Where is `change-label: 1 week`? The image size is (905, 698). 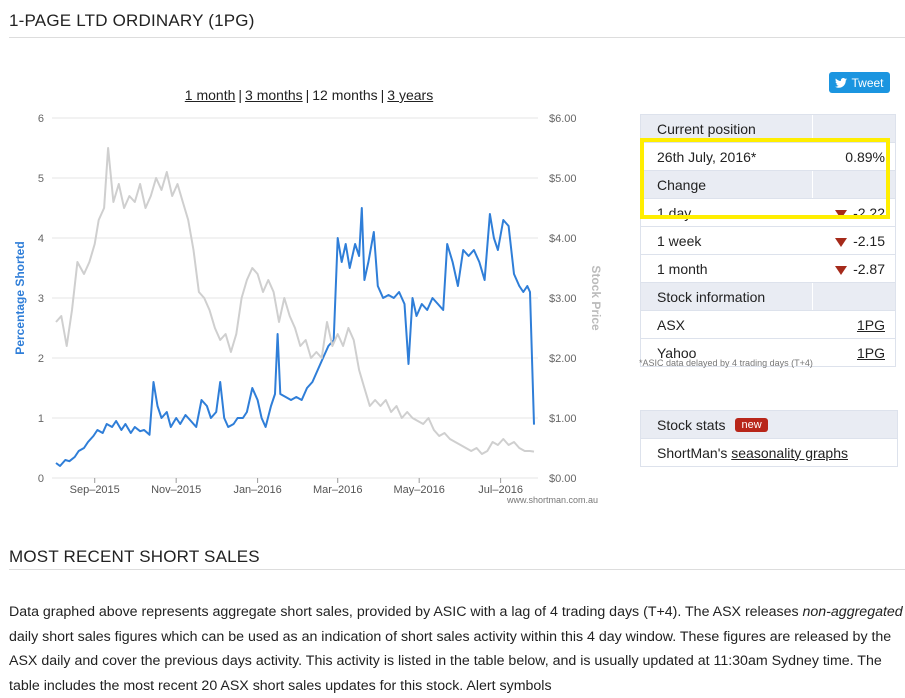 change-label: 1 week is located at coordinates (726, 240).